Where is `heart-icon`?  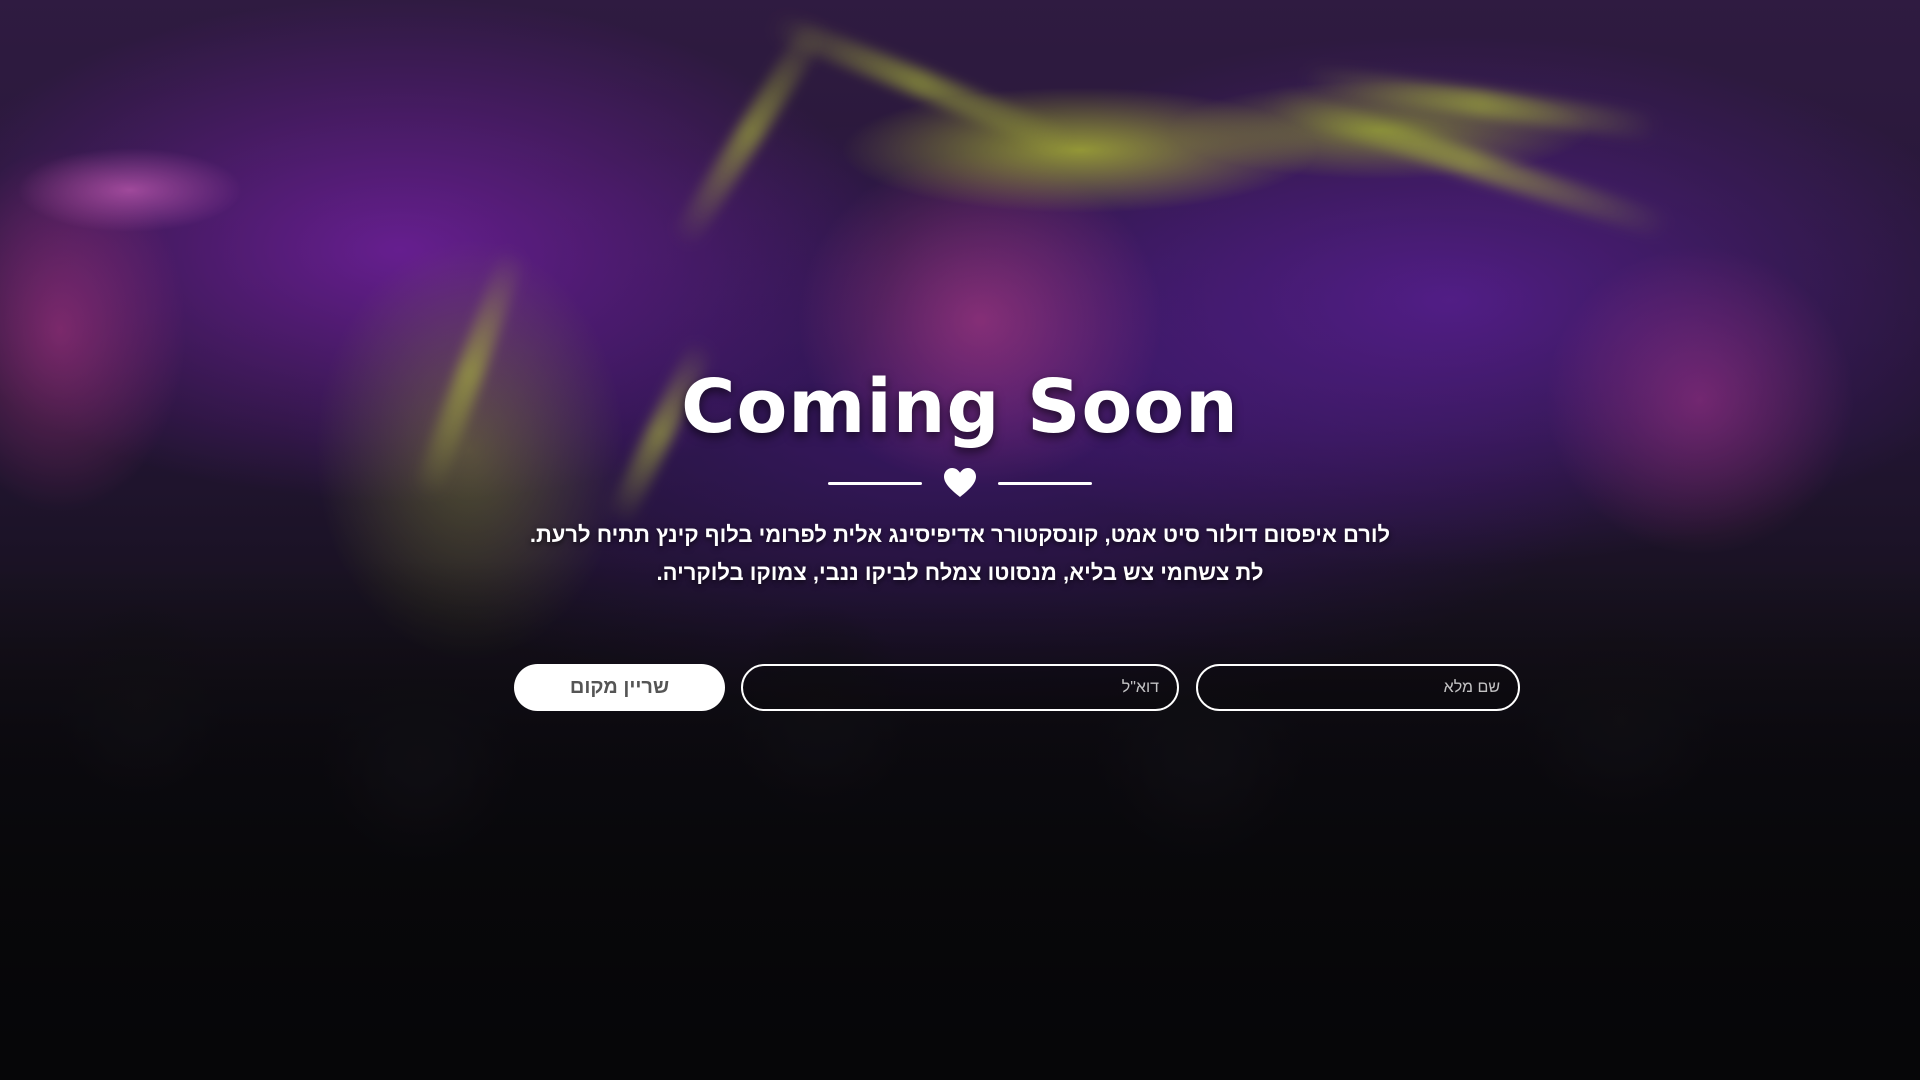 heart-icon is located at coordinates (960, 482).